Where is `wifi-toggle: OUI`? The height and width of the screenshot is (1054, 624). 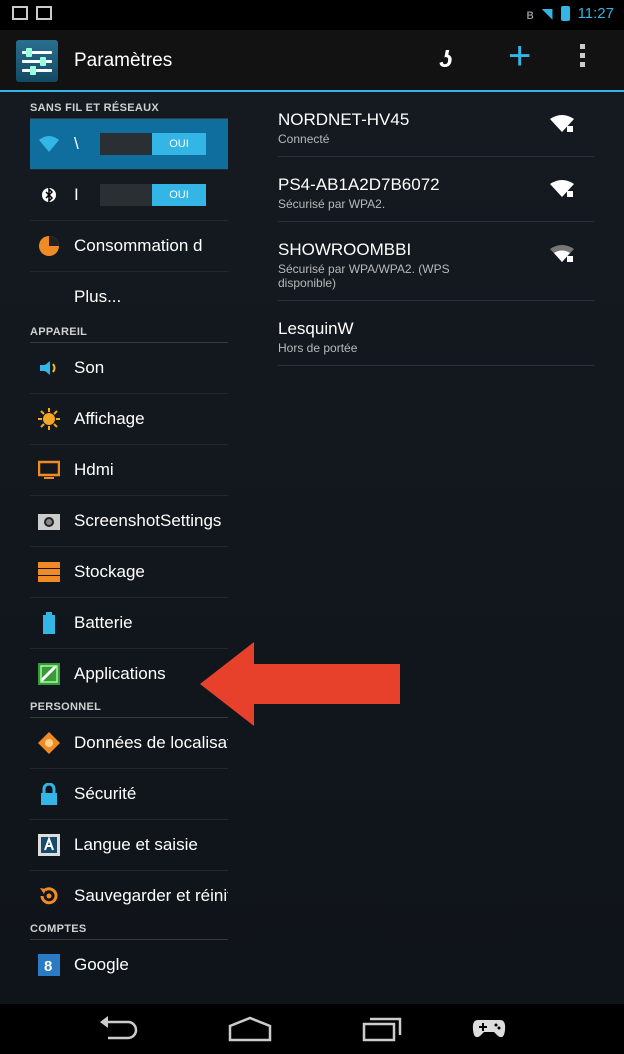 wifi-toggle: OUI is located at coordinates (153, 144).